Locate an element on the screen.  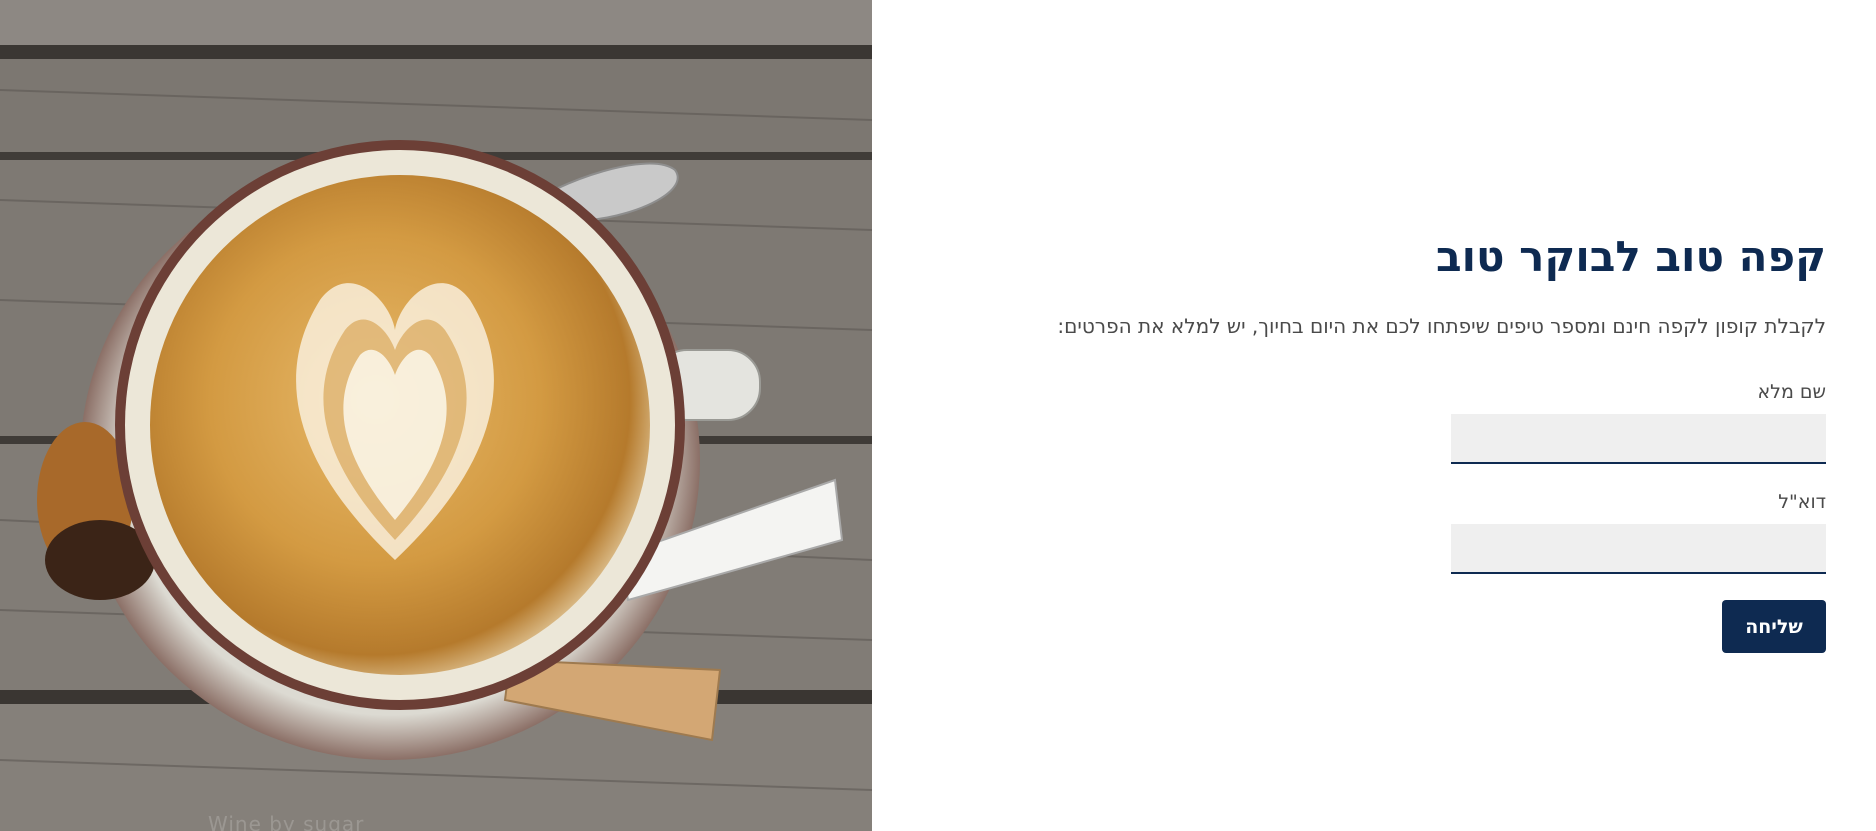
full-name-label: שם מלא is located at coordinates (1791, 392).